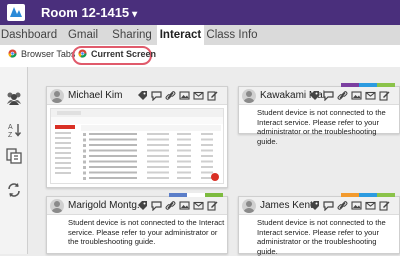 The height and width of the screenshot is (256, 400). Describe the element at coordinates (180, 35) in the screenshot. I see `tab-interact: Interact` at that location.